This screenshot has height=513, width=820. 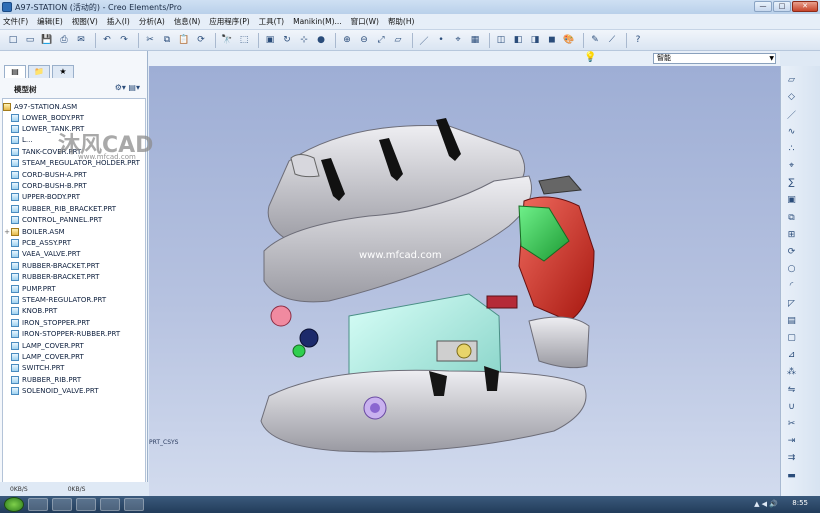 I want to click on find-icon: 🔭, so click(x=227, y=40).